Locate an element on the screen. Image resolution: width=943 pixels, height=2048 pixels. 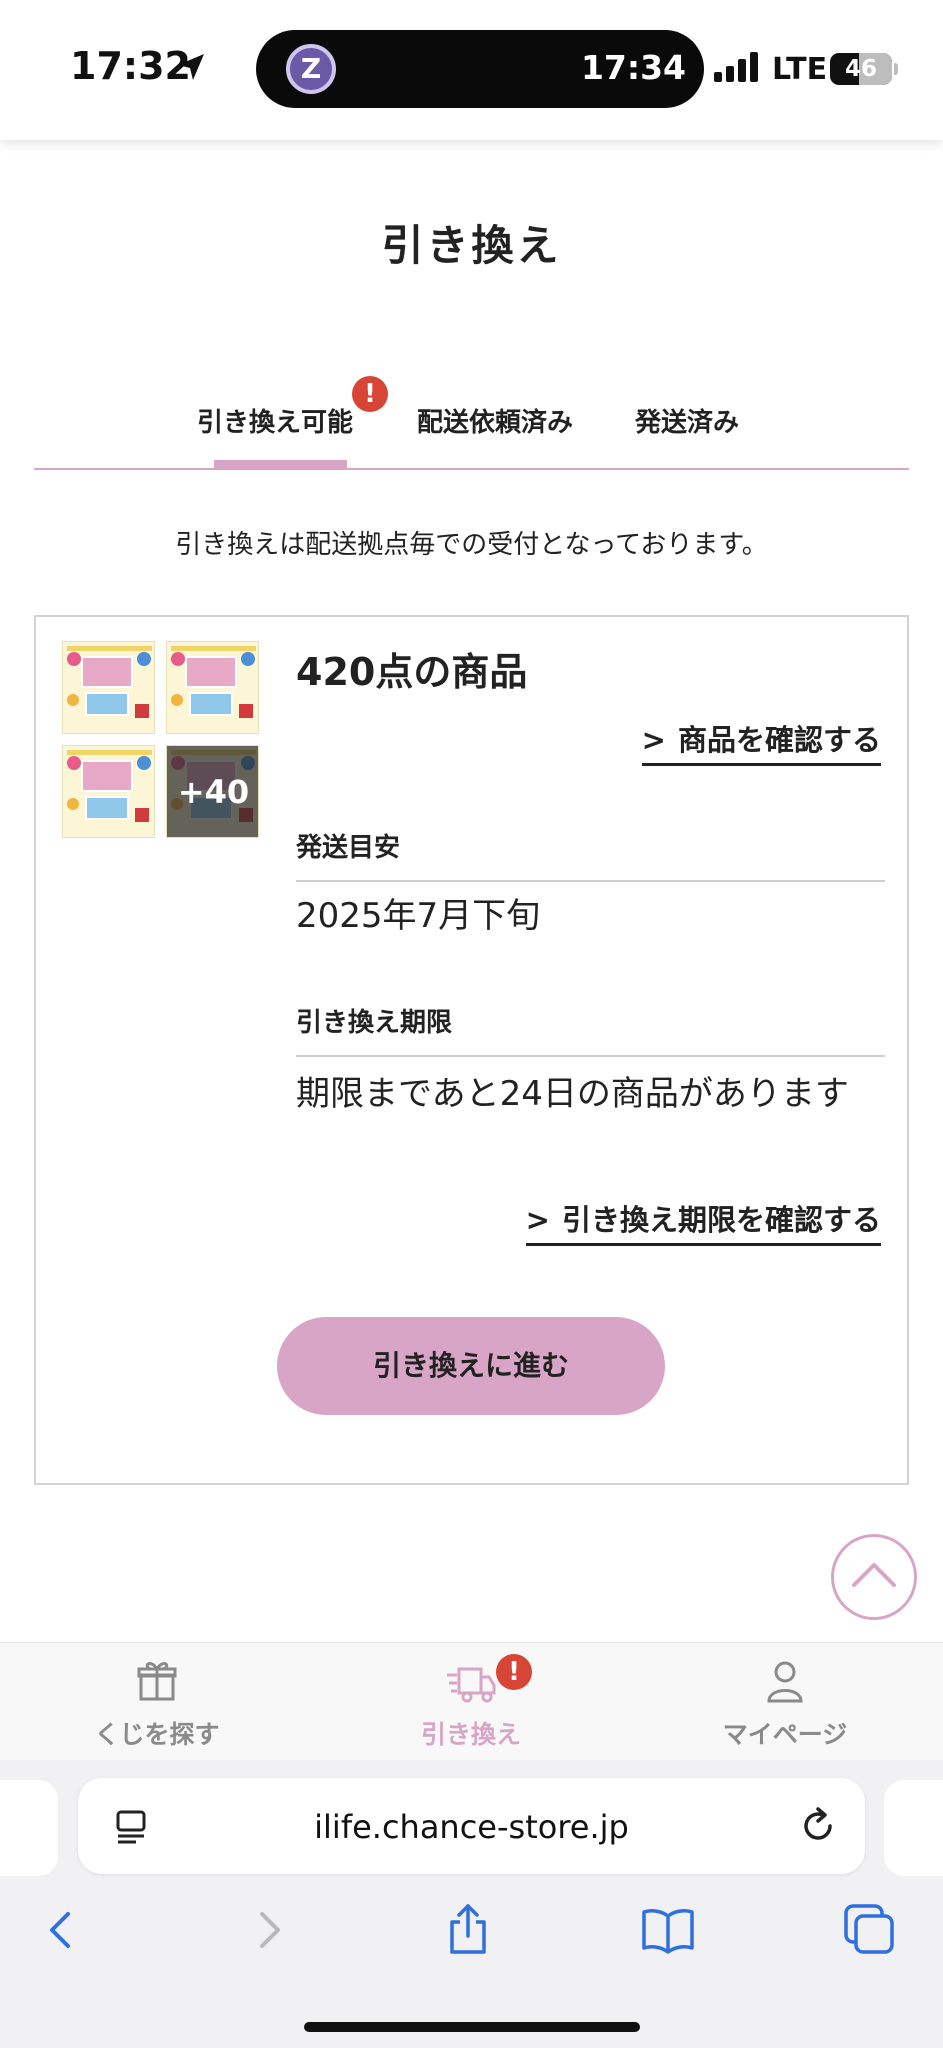
tab-divider is located at coordinates (471, 469).